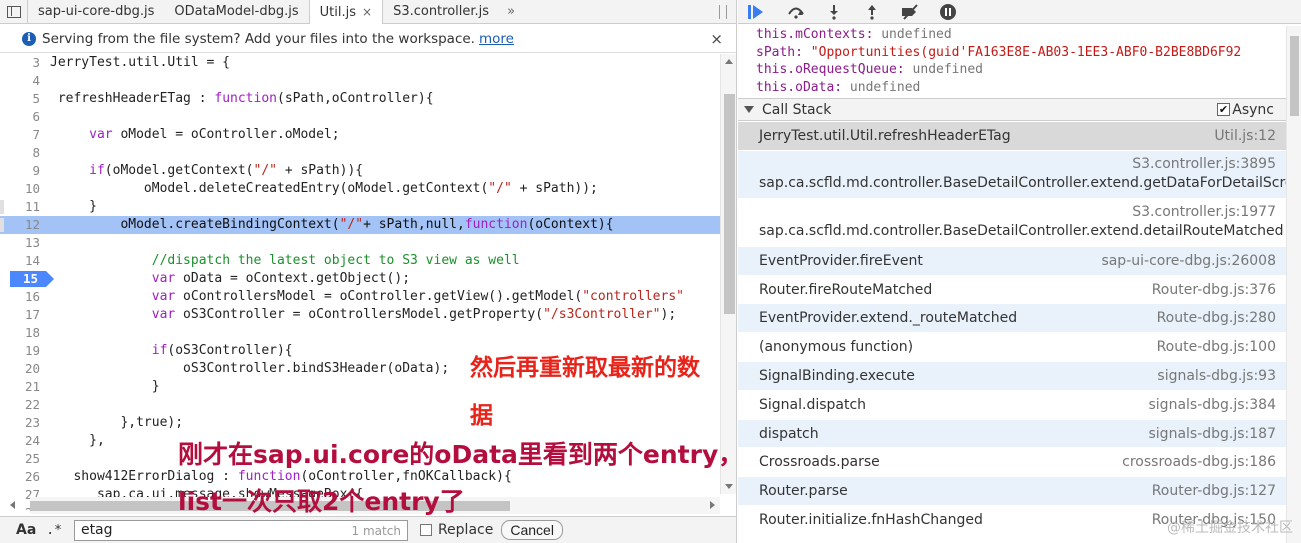 This screenshot has width=1301, height=543. I want to click on frame-location-link: signals-dbg.js:187, so click(1213, 434).